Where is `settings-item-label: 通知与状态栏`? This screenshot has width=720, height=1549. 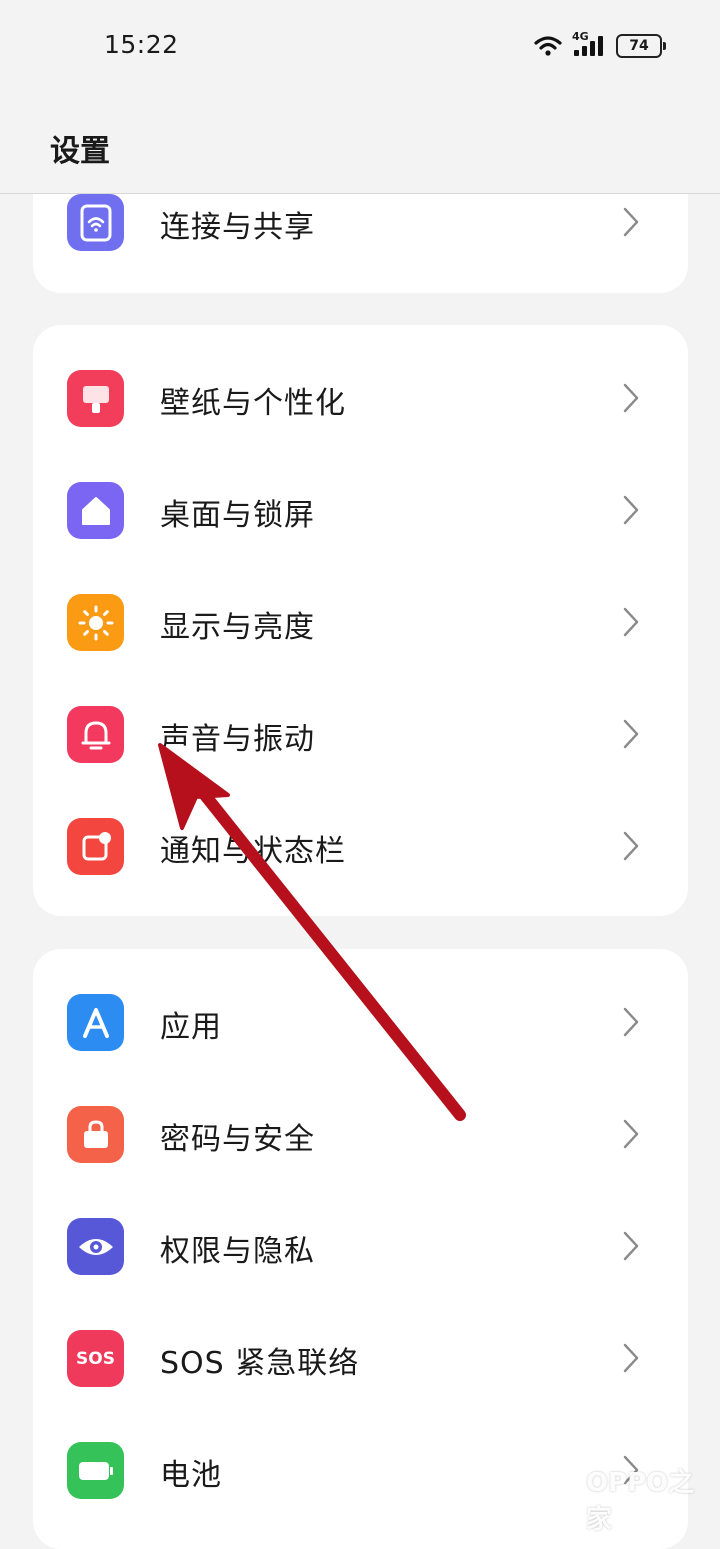
settings-item-label: 通知与状态栏 is located at coordinates (253, 851).